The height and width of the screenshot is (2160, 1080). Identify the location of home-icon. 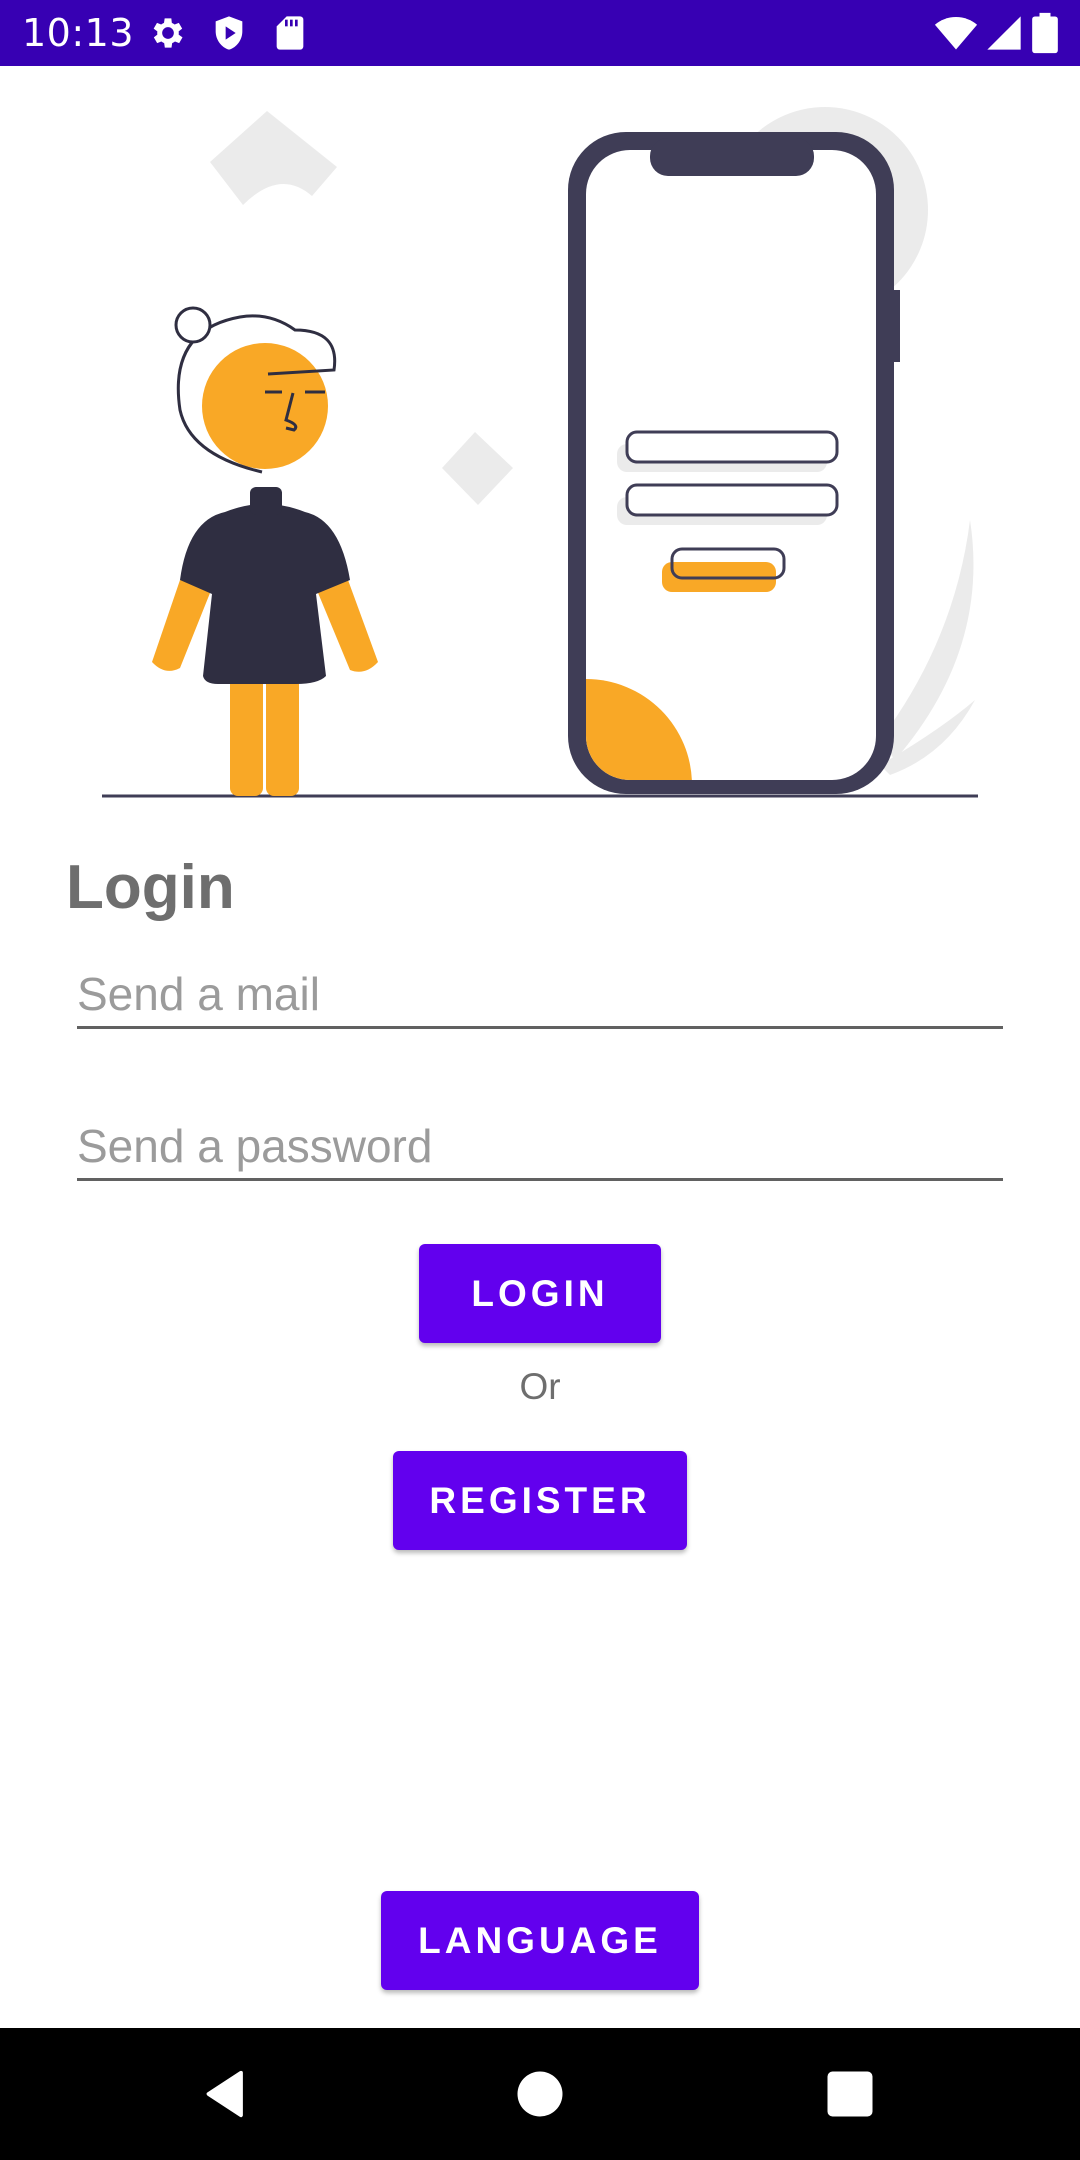
(540, 2094).